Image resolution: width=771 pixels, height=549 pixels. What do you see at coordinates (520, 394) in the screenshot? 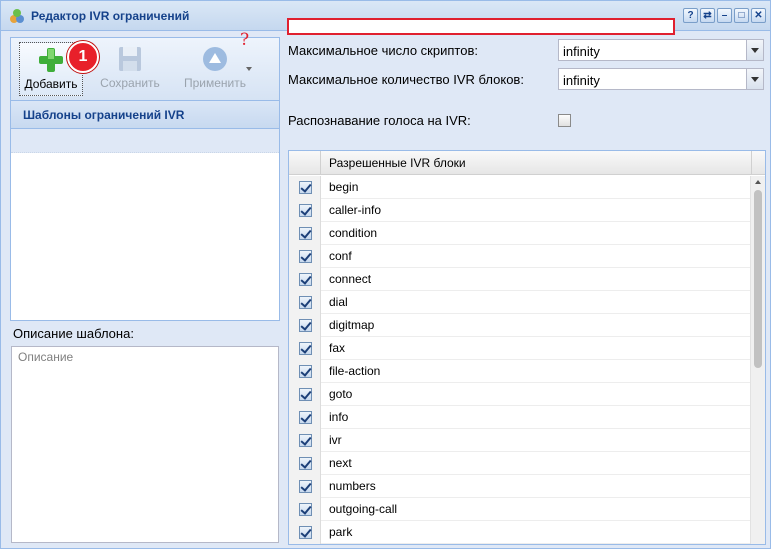
I see `table-row: goto` at bounding box center [520, 394].